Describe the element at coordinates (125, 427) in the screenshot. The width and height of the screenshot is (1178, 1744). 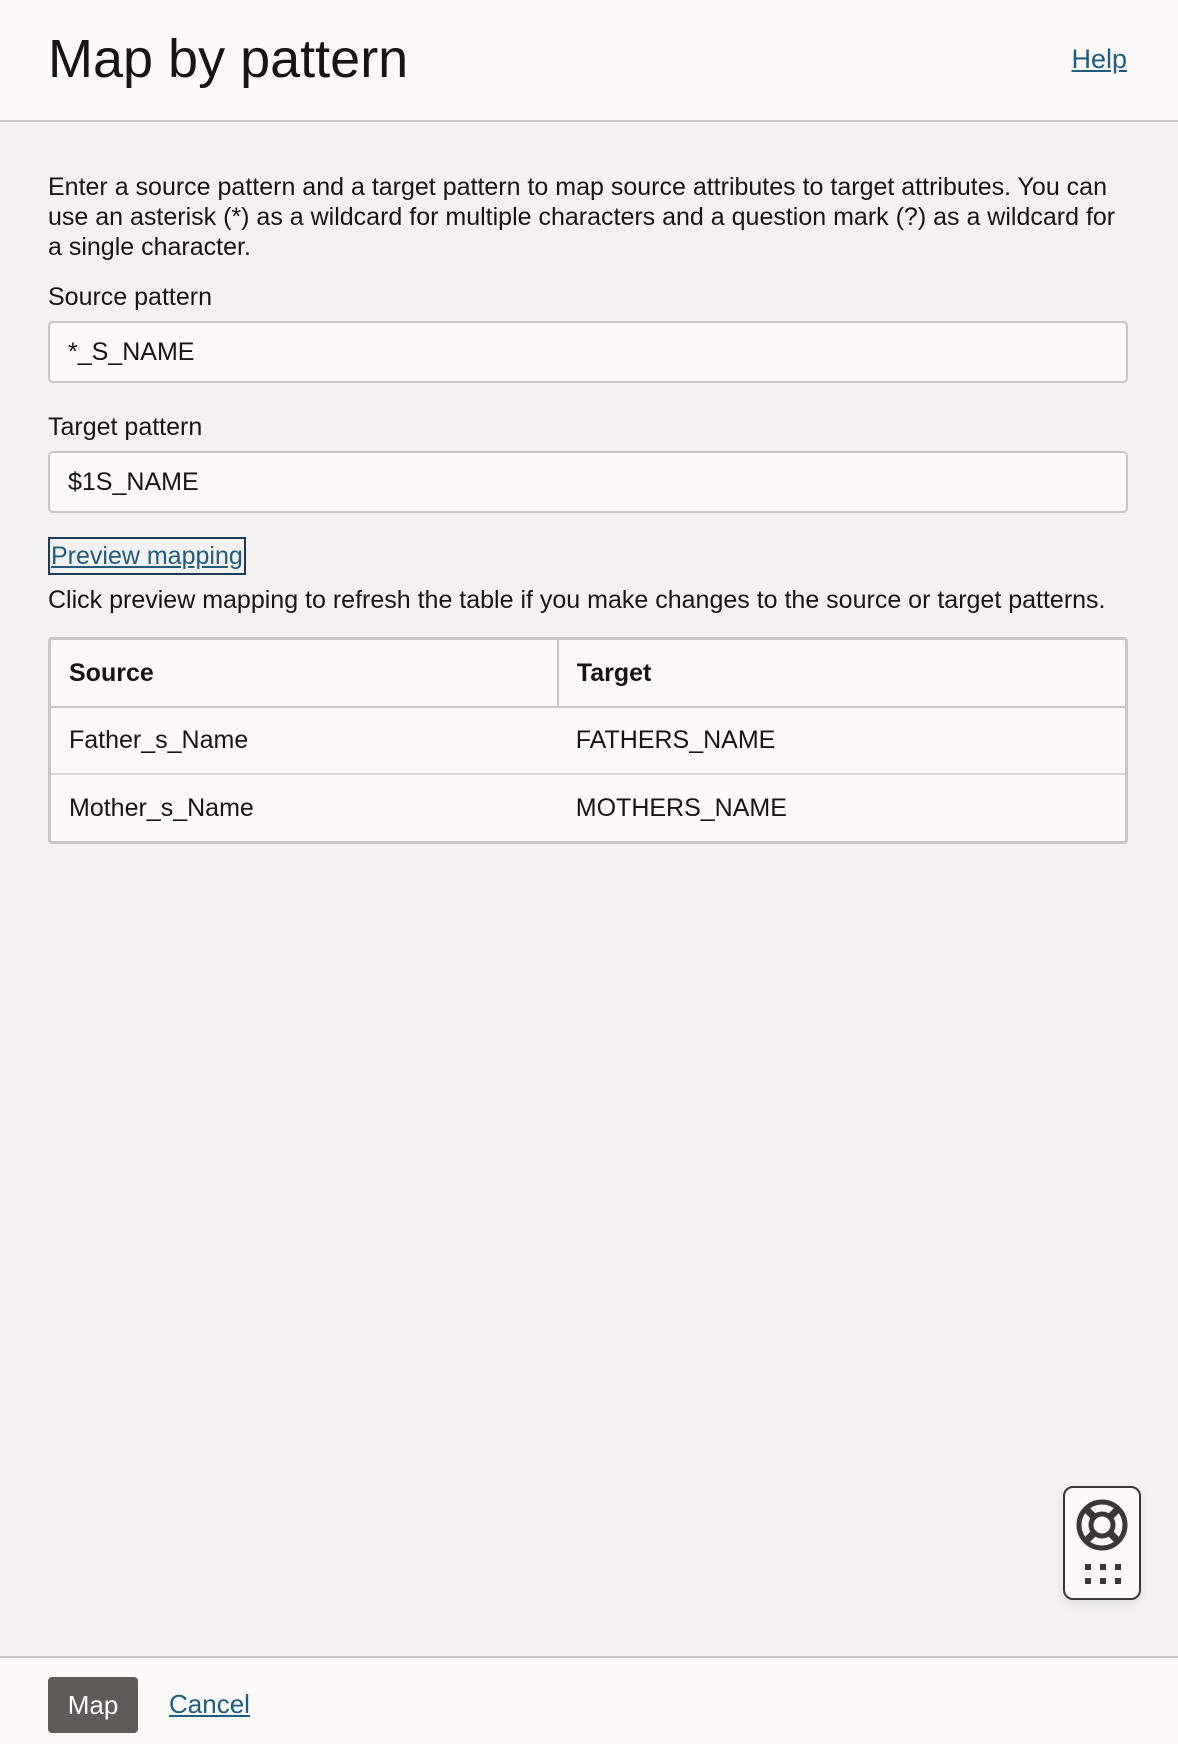
I see `target-pattern-label: Target pattern` at that location.